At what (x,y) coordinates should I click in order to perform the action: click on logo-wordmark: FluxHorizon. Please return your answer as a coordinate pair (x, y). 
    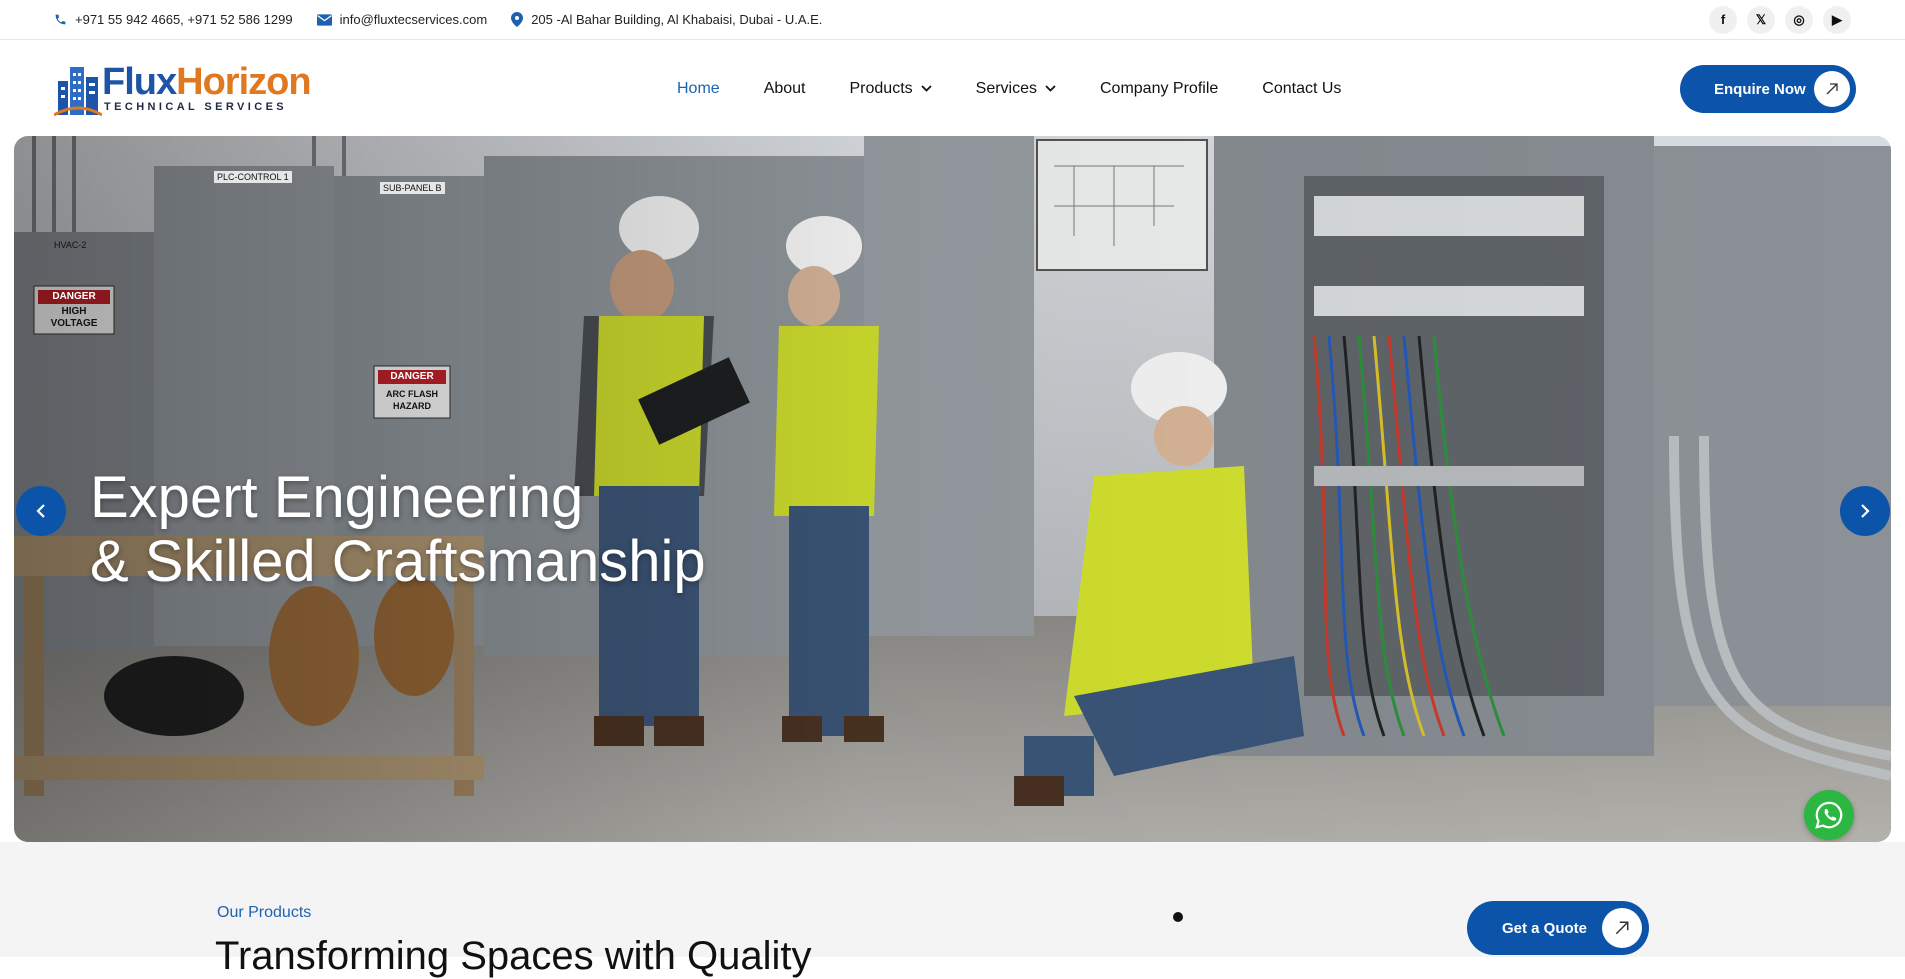
    Looking at the image, I should click on (207, 82).